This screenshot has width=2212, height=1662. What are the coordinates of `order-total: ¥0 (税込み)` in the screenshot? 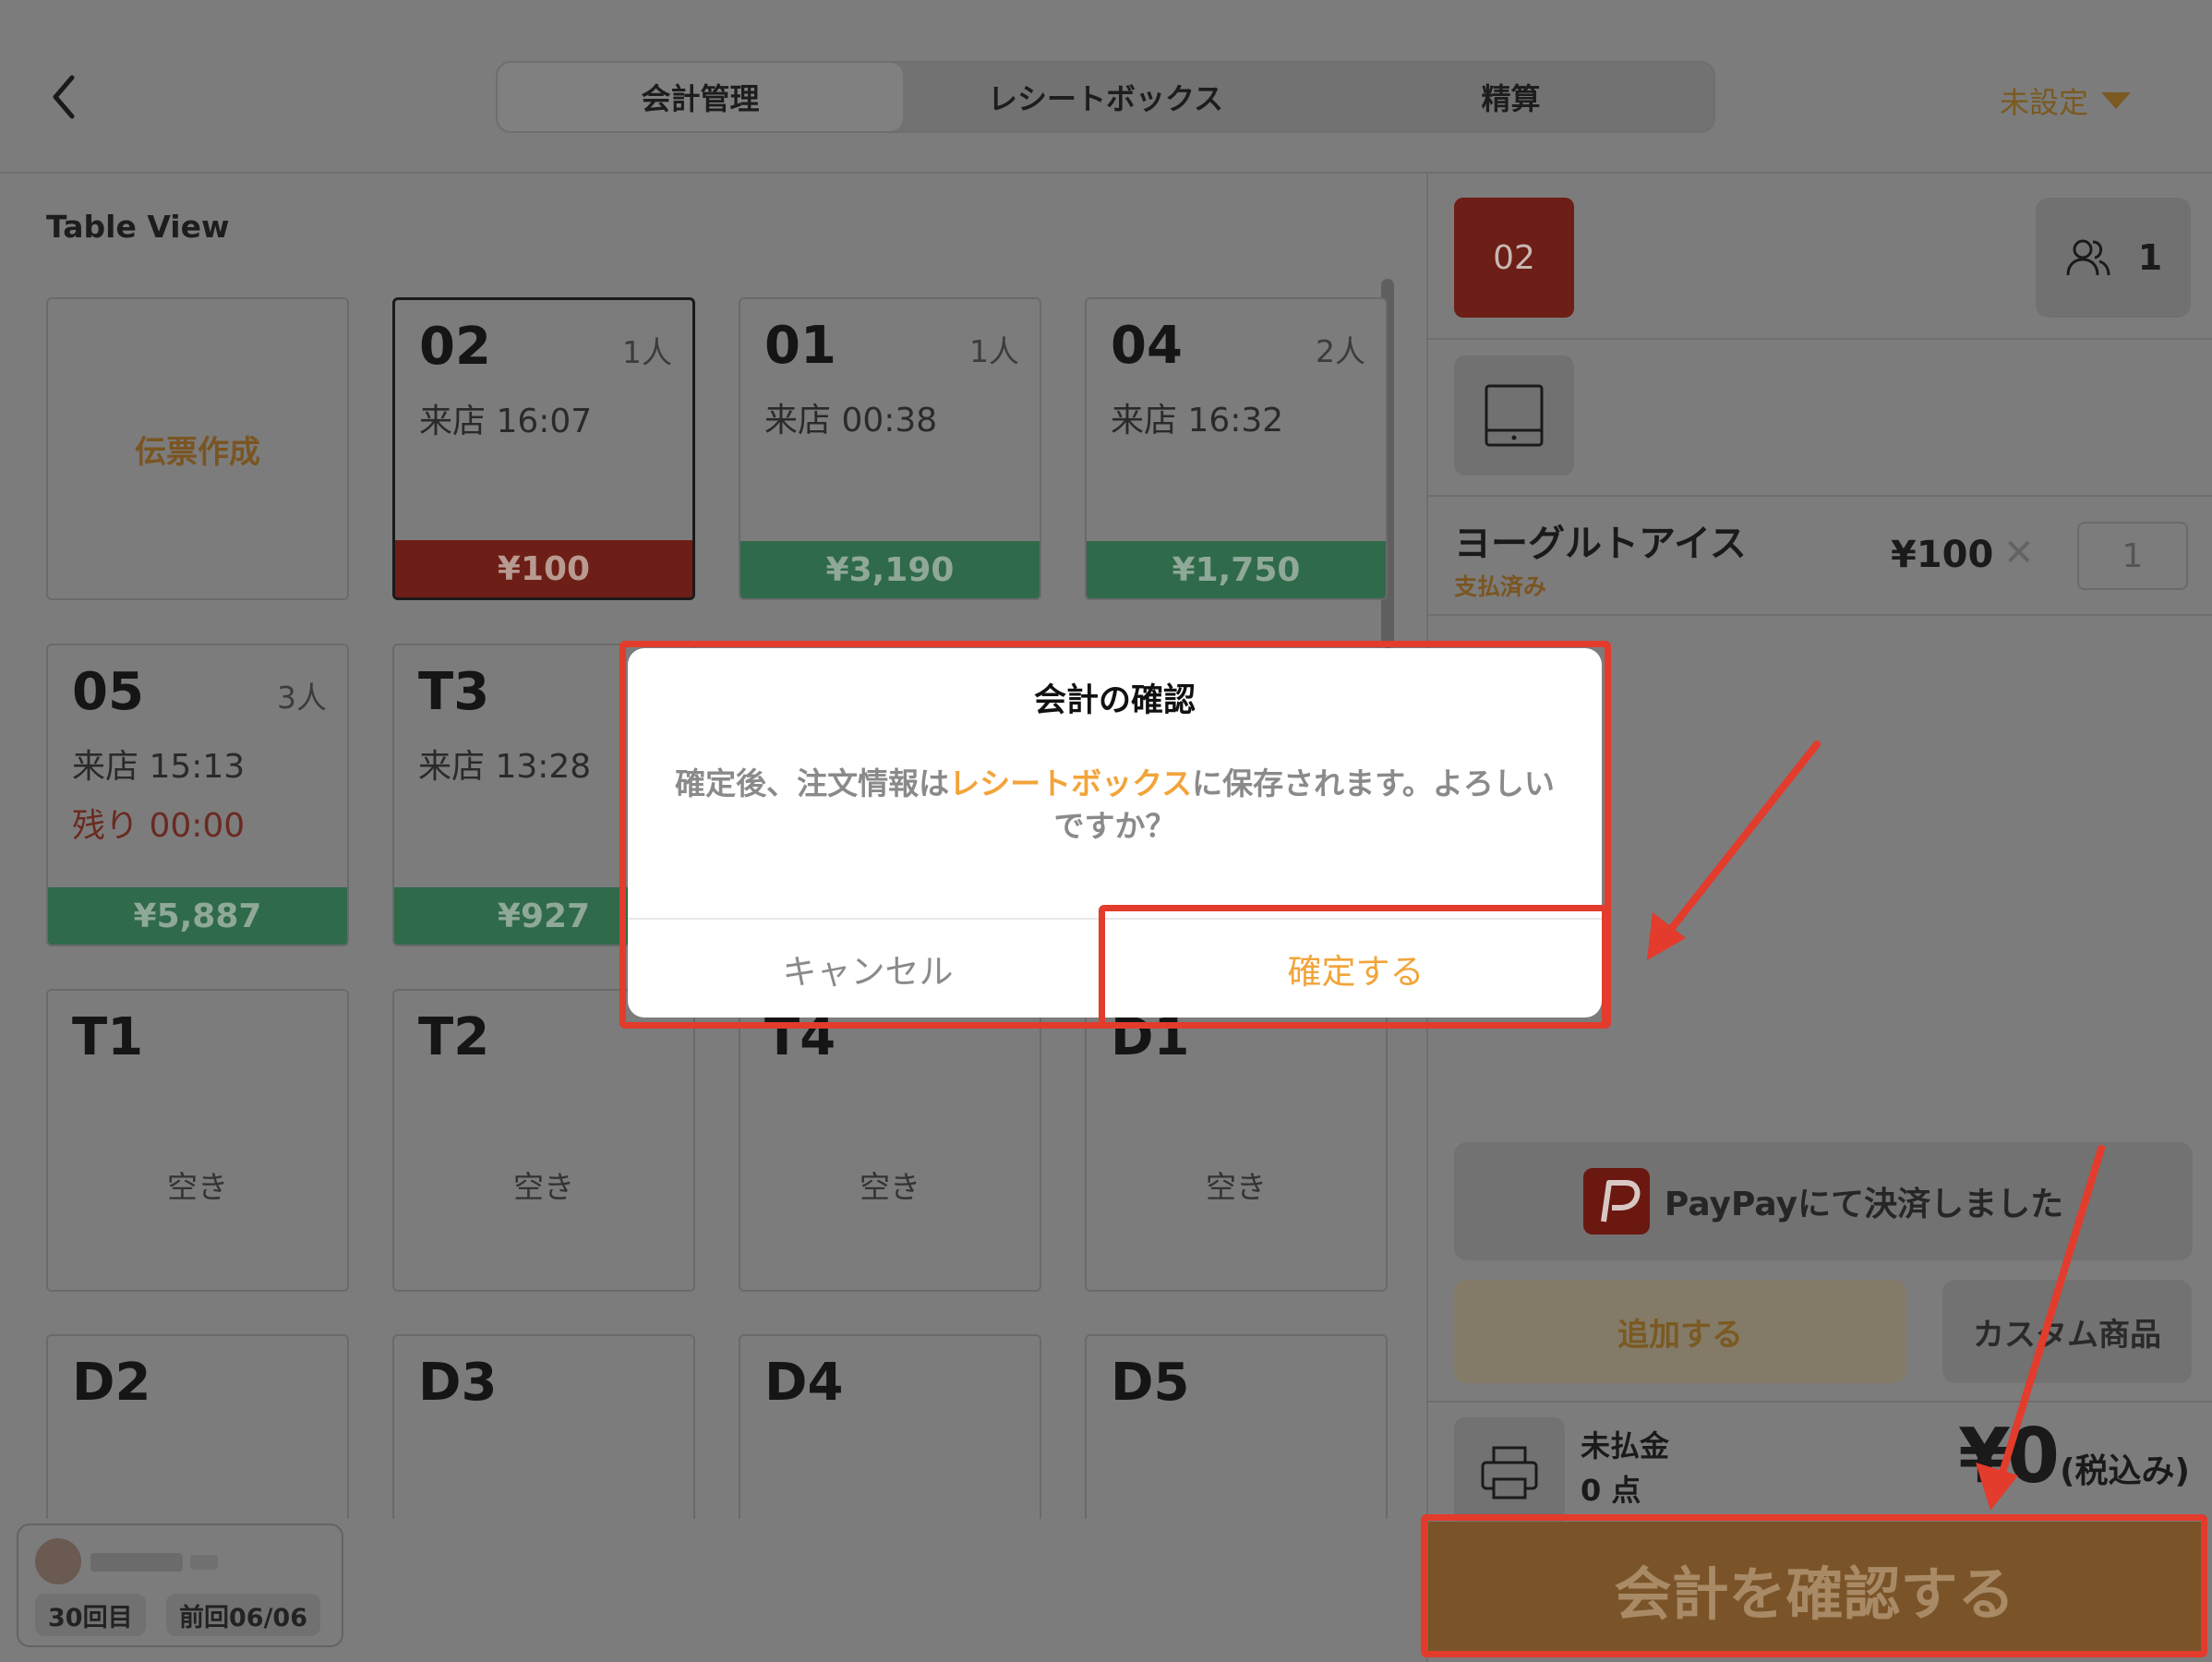 It's located at (2074, 1457).